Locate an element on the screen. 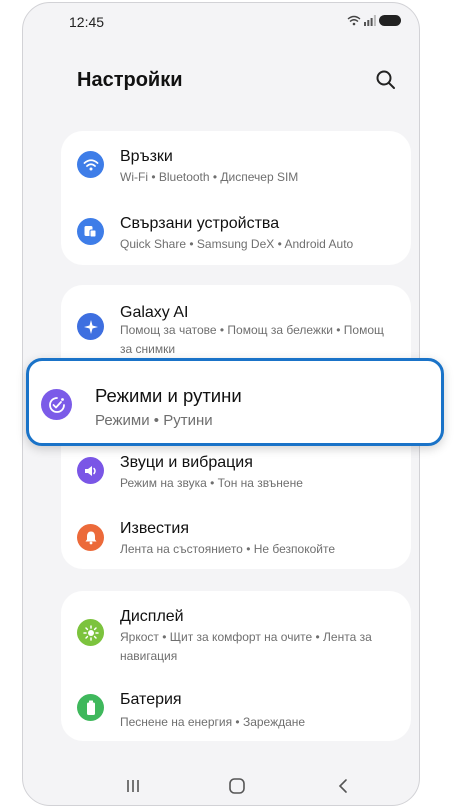 This screenshot has height=810, width=470. signal-icon is located at coordinates (370, 20).